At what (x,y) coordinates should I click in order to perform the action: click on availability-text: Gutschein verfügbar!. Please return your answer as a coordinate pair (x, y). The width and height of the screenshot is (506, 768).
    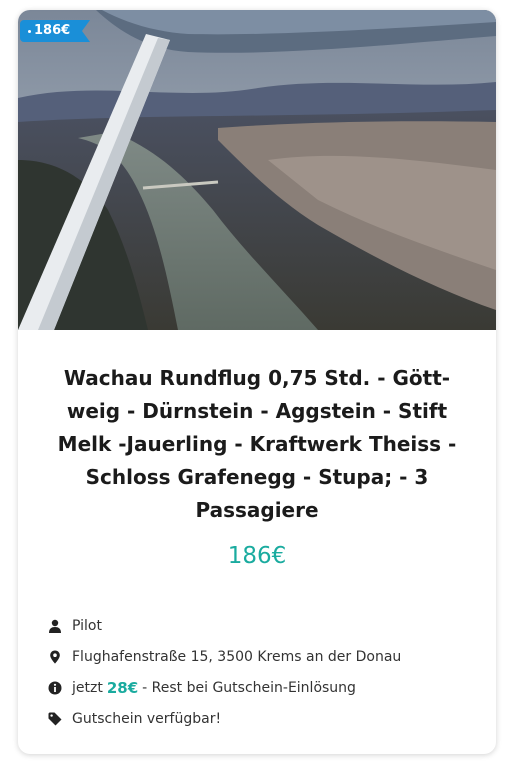
    Looking at the image, I should click on (147, 718).